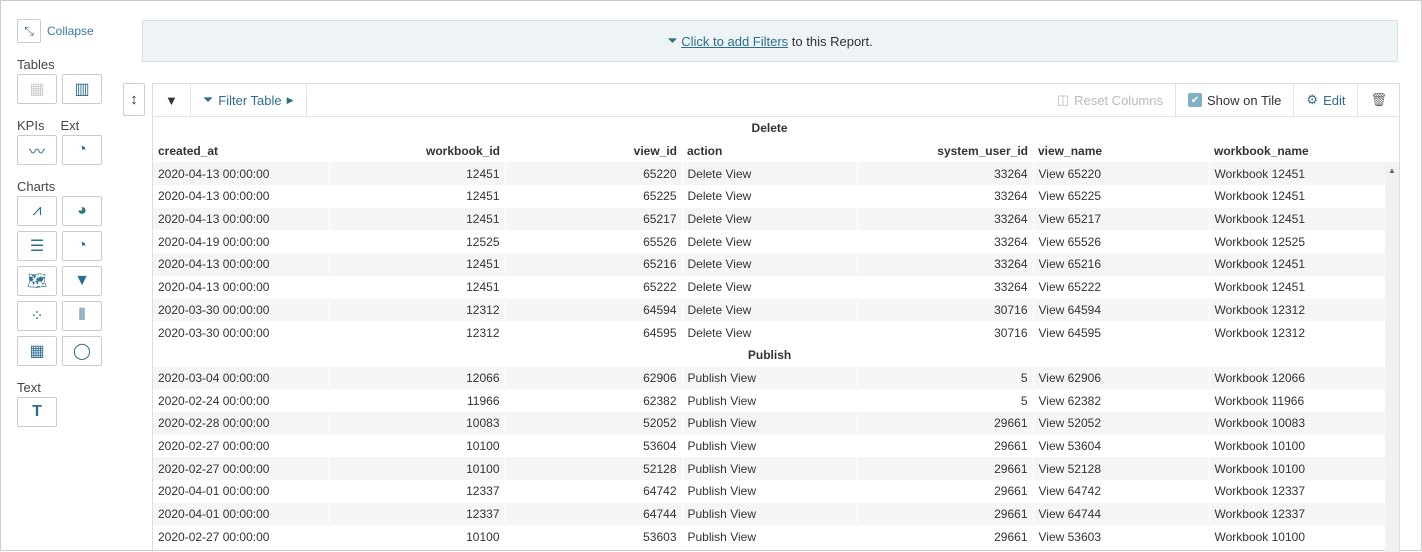 The width and height of the screenshot is (1422, 552). What do you see at coordinates (945, 151) in the screenshot?
I see `column-header-system_user_id: system_user_id` at bounding box center [945, 151].